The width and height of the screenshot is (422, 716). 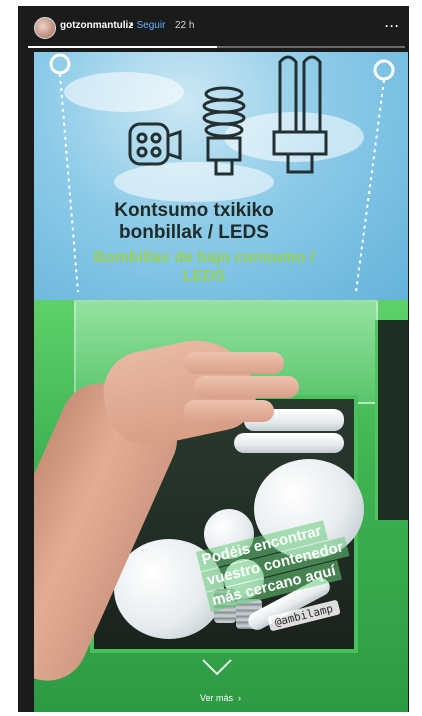 I want to click on more-options-icon: ···, so click(x=392, y=26).